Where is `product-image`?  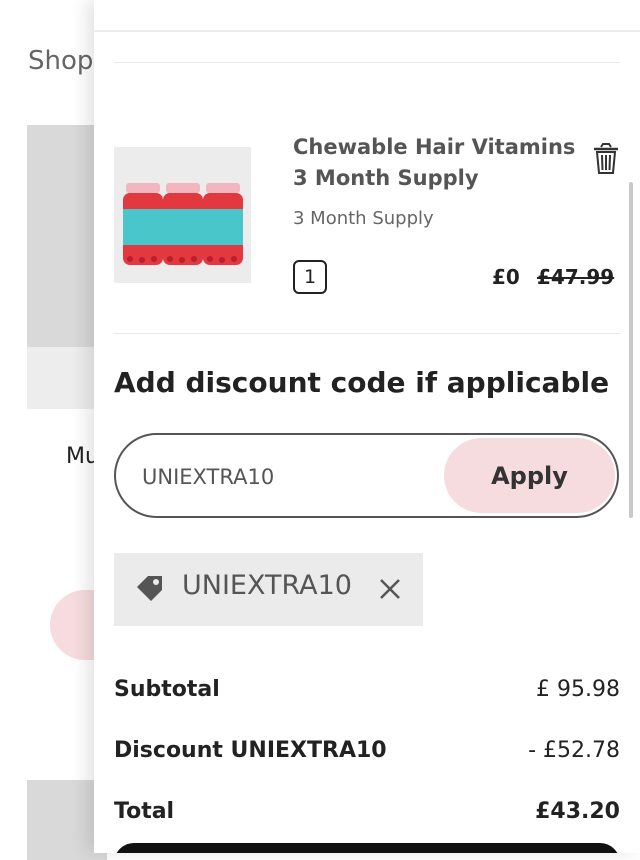
product-image is located at coordinates (182, 215).